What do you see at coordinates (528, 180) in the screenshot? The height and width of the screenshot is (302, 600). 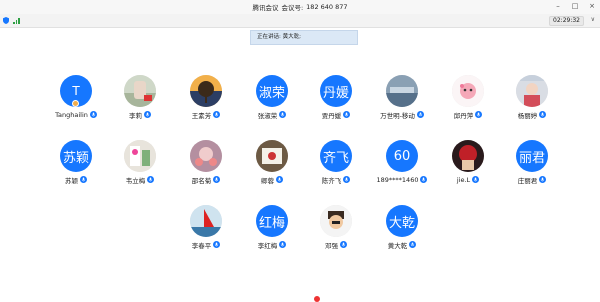 I see `participant-name: 庄丽君` at bounding box center [528, 180].